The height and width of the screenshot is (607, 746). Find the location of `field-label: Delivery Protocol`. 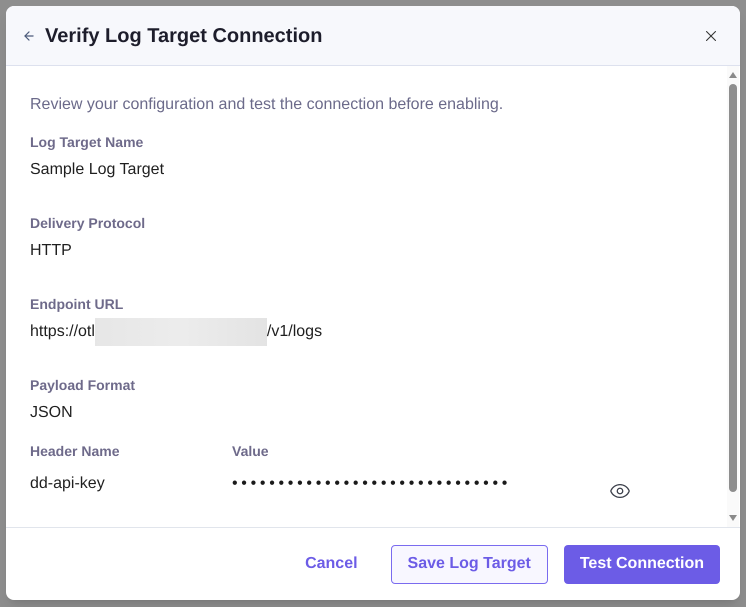

field-label: Delivery Protocol is located at coordinates (88, 223).